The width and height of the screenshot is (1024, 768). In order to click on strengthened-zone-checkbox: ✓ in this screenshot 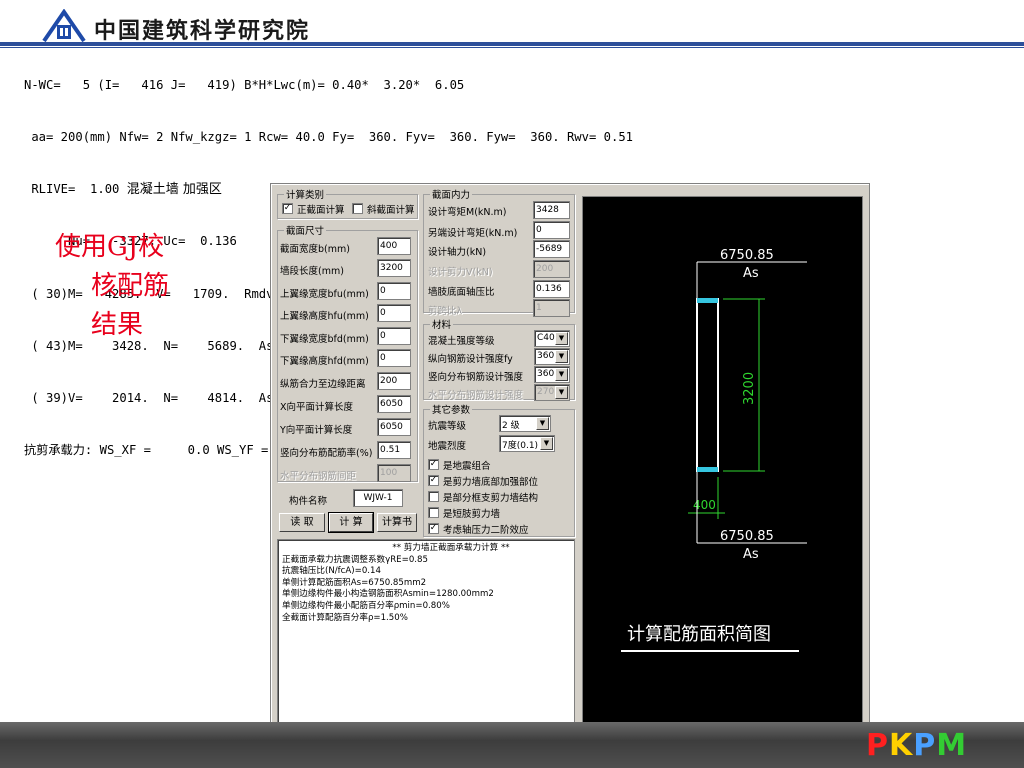, I will do `click(433, 480)`.